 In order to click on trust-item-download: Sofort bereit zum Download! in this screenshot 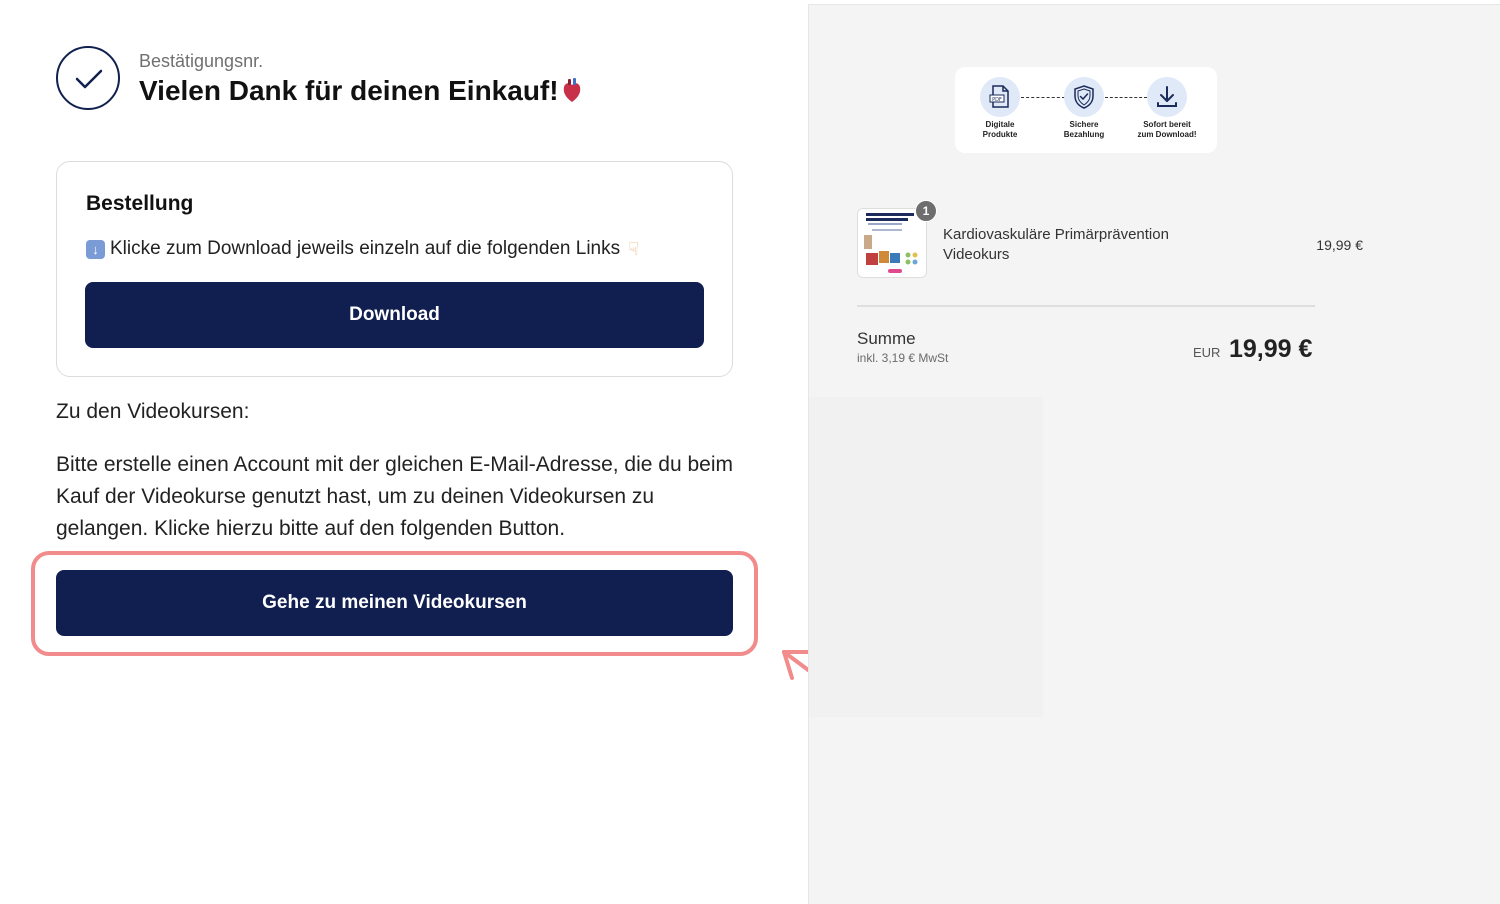, I will do `click(1167, 108)`.